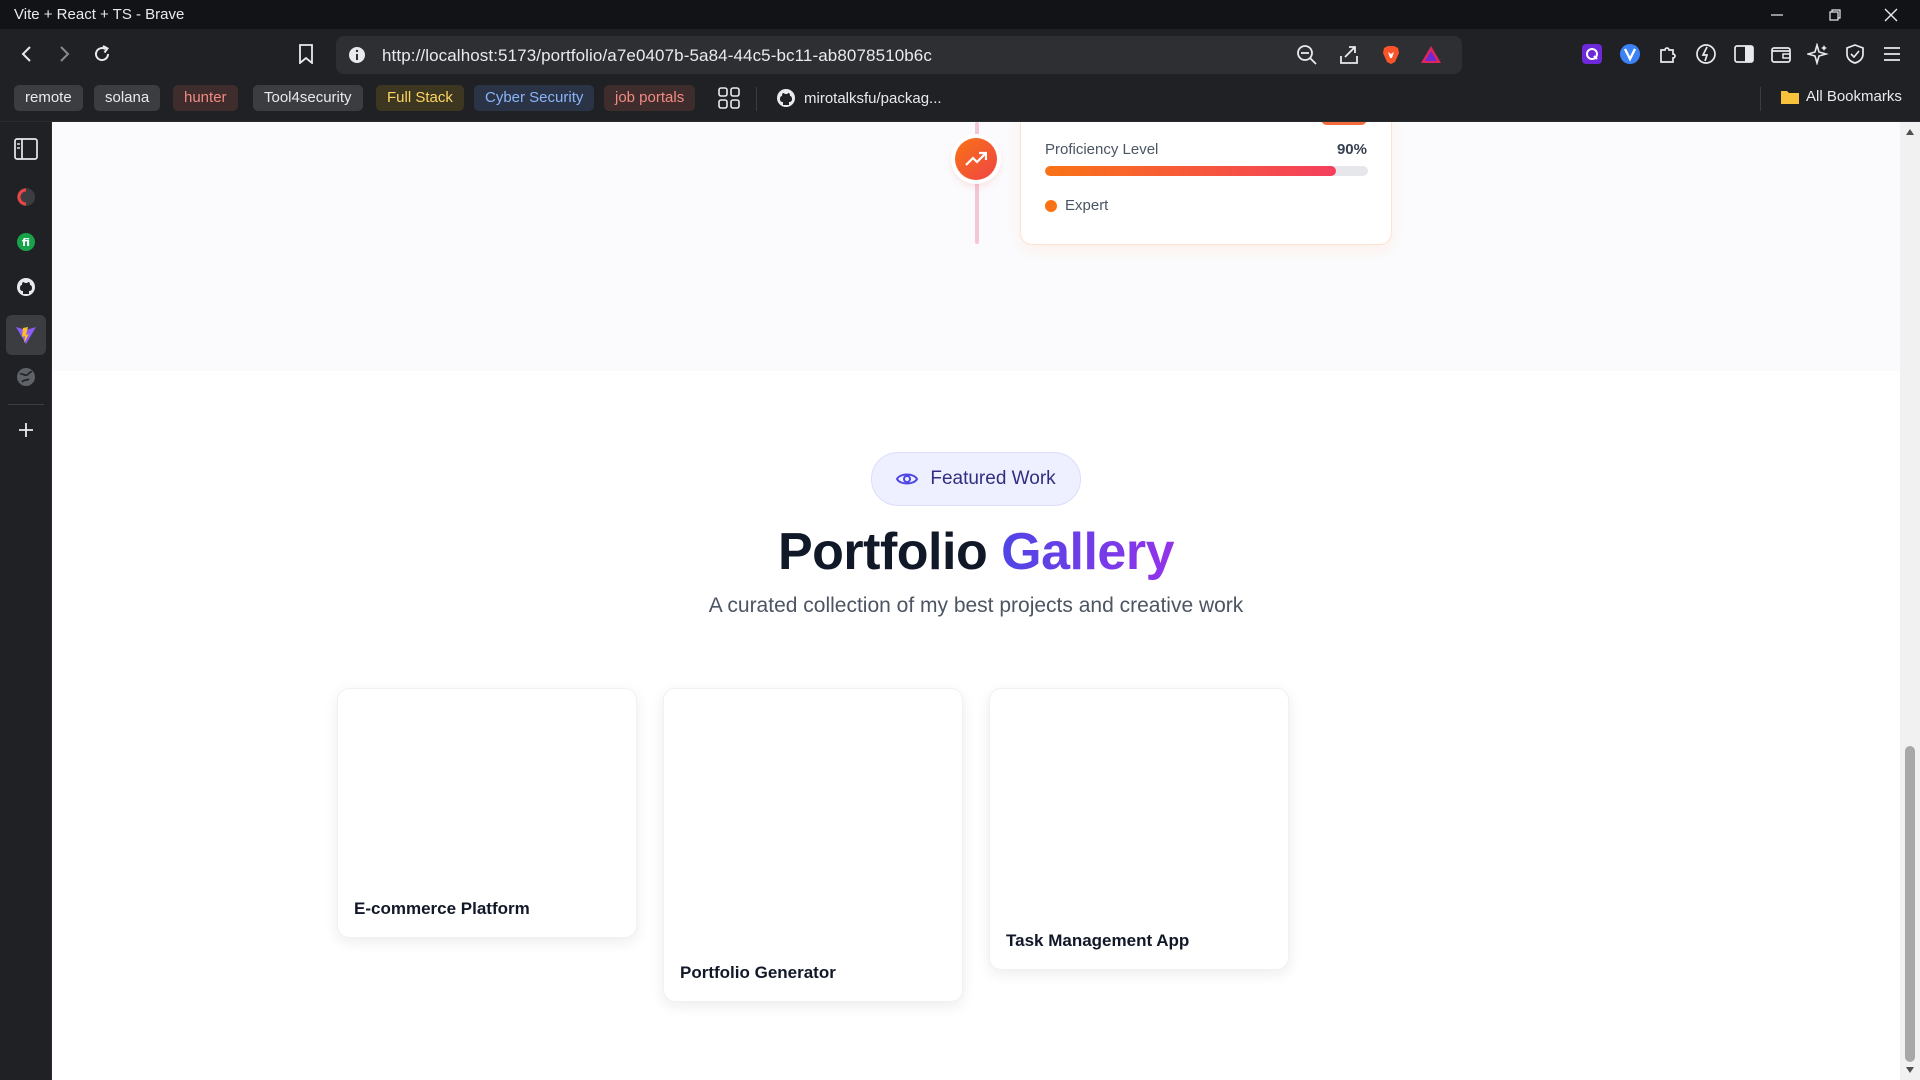 Image resolution: width=1920 pixels, height=1080 pixels. What do you see at coordinates (1760, 99) in the screenshot?
I see `bookmarks-divider-right` at bounding box center [1760, 99].